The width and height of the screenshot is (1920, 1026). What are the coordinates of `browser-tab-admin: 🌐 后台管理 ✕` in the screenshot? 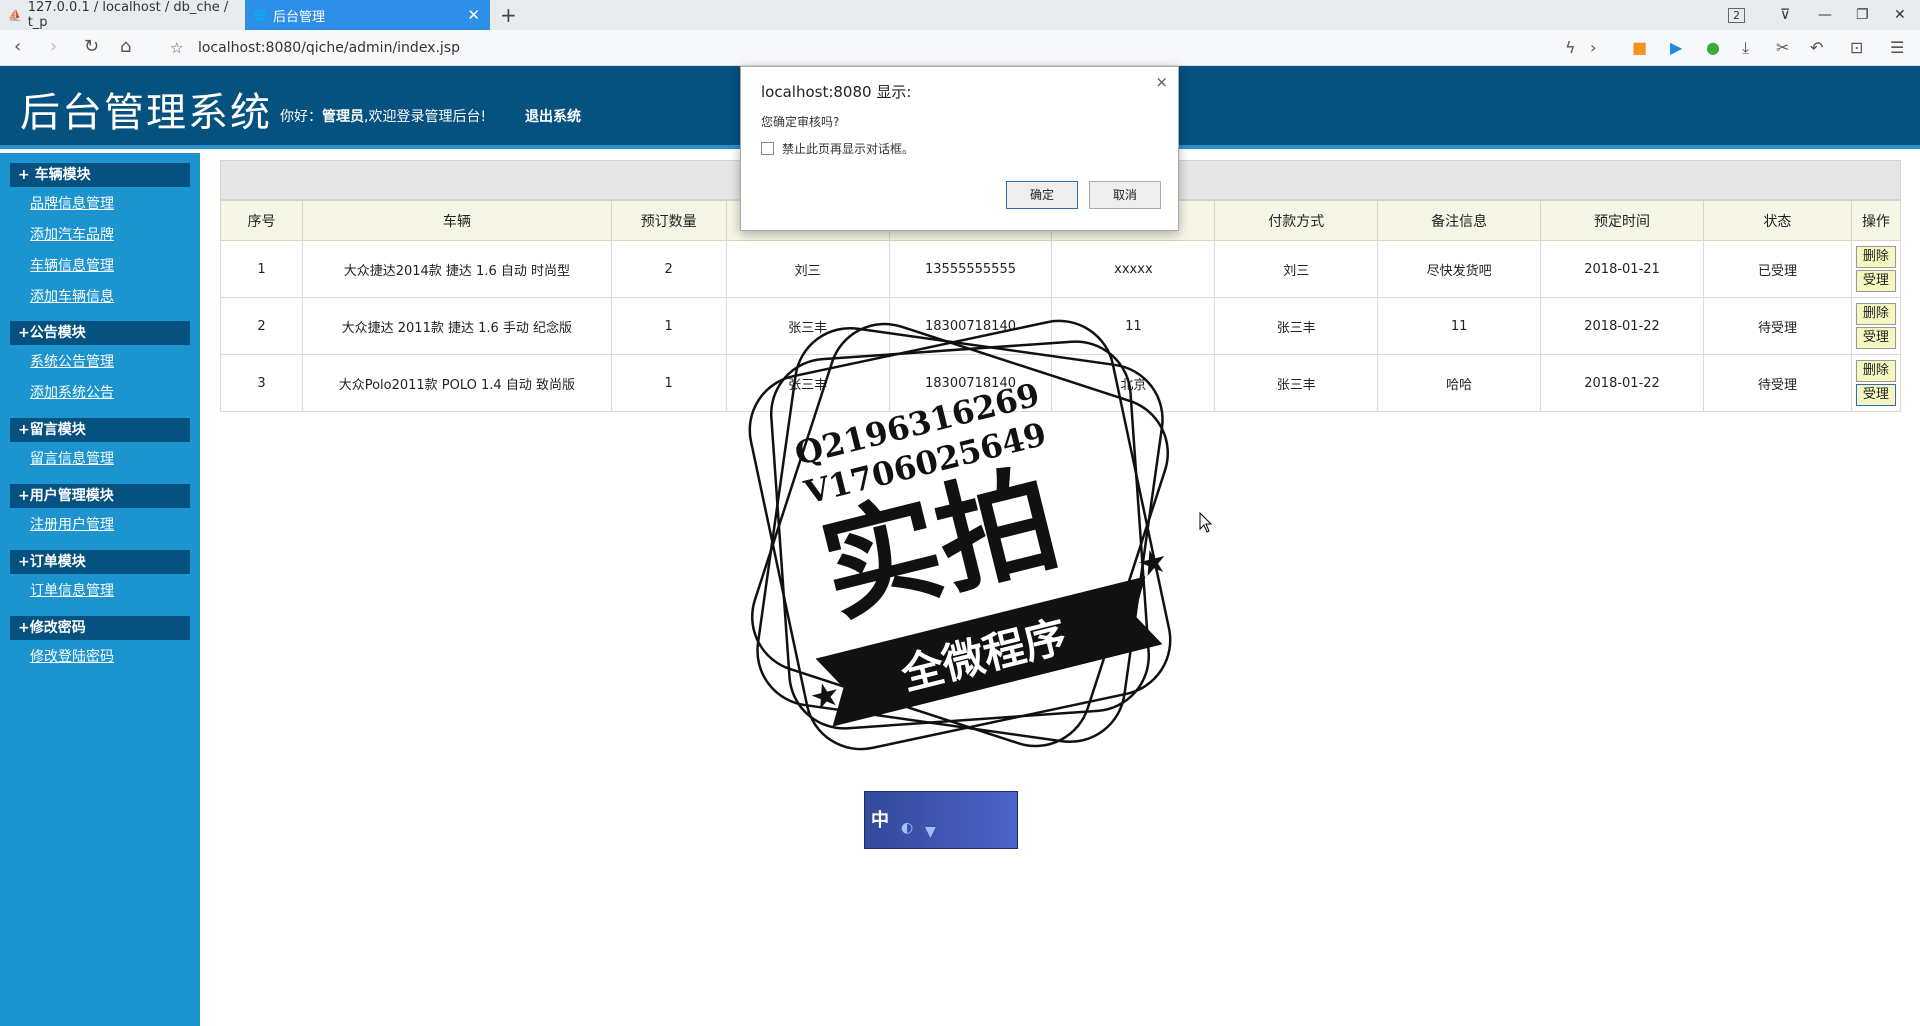 It's located at (367, 15).